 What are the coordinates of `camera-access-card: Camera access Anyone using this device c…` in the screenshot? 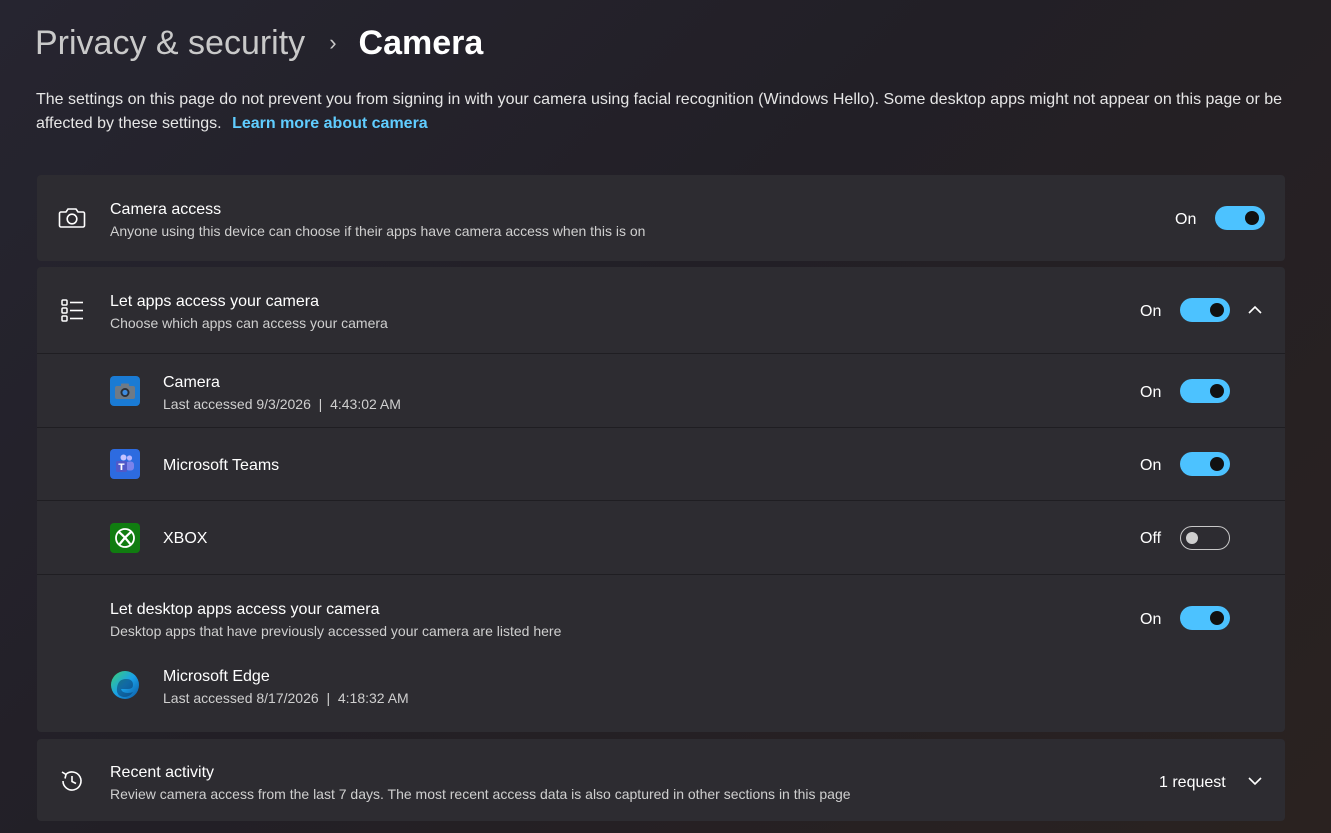 It's located at (661, 218).